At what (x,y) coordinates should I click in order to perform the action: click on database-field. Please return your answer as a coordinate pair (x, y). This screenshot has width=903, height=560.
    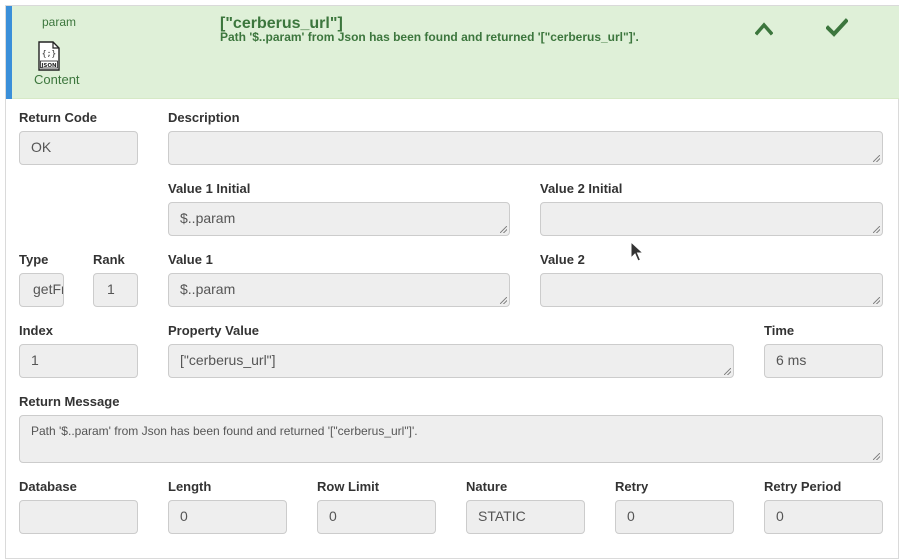
    Looking at the image, I should click on (78, 517).